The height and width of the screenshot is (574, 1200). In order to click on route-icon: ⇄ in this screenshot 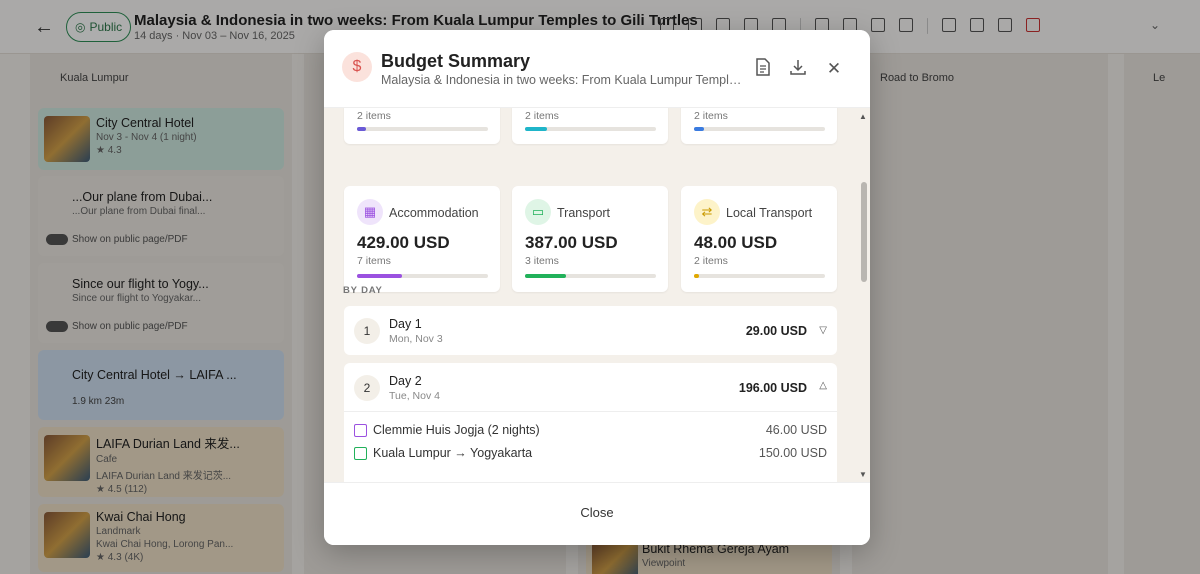, I will do `click(707, 212)`.